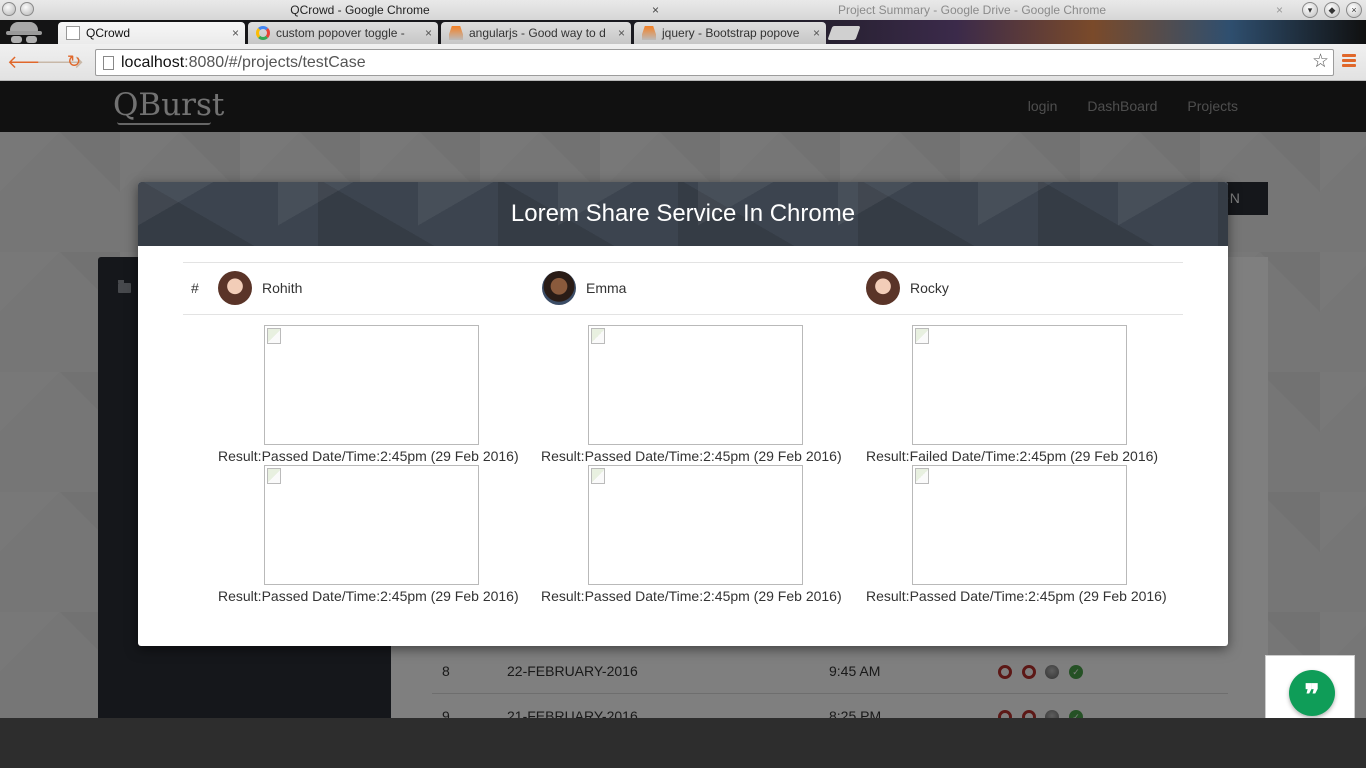 This screenshot has height=768, width=1366. Describe the element at coordinates (714, 62) in the screenshot. I see `address-bar: localhost:8080/#/projects/testCase ☆` at that location.